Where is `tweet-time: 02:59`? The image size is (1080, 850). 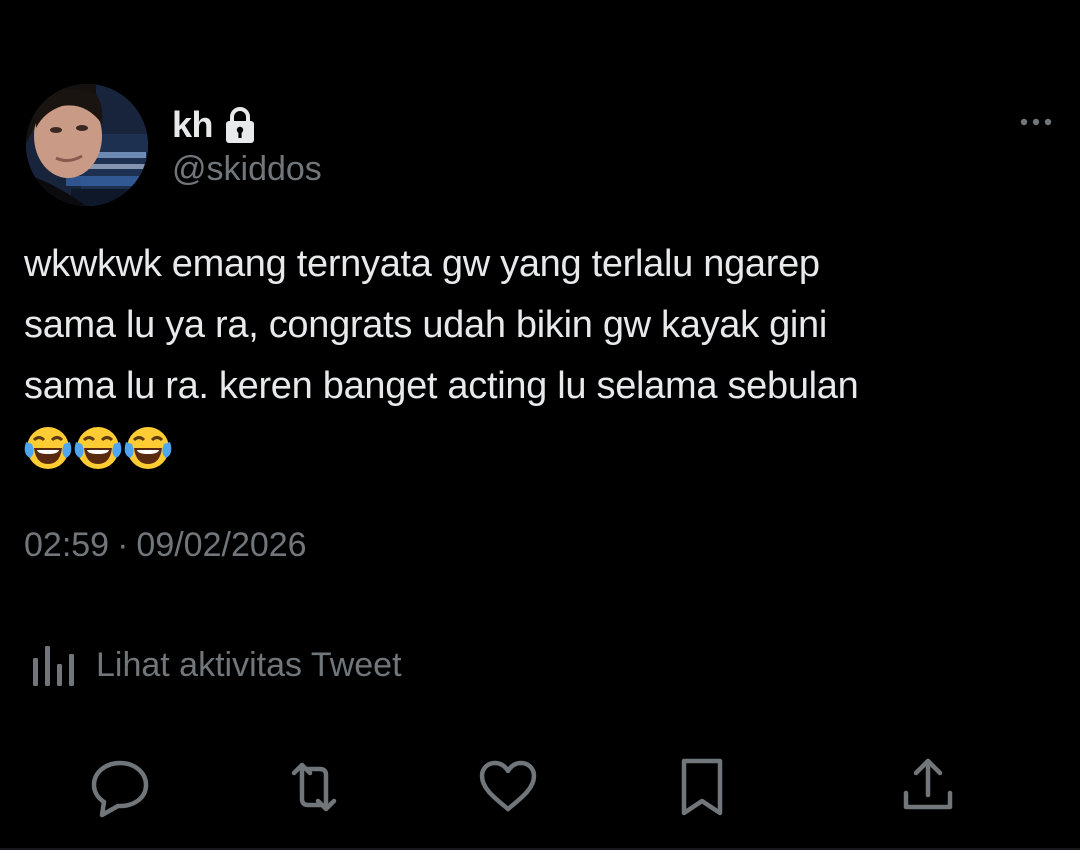
tweet-time: 02:59 is located at coordinates (67, 545).